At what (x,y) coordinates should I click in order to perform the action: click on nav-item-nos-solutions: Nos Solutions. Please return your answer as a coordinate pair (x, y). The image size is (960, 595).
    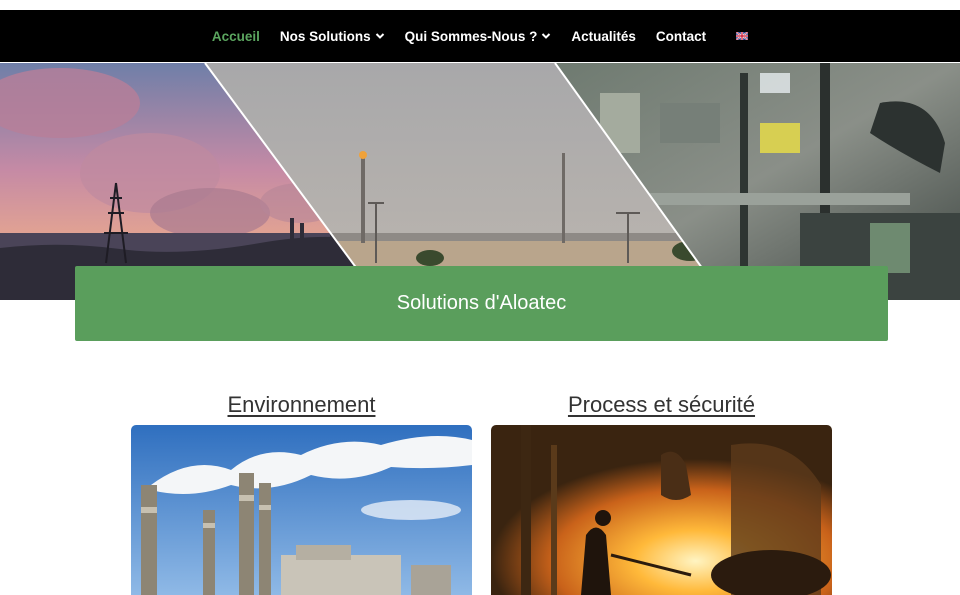
    Looking at the image, I should click on (332, 36).